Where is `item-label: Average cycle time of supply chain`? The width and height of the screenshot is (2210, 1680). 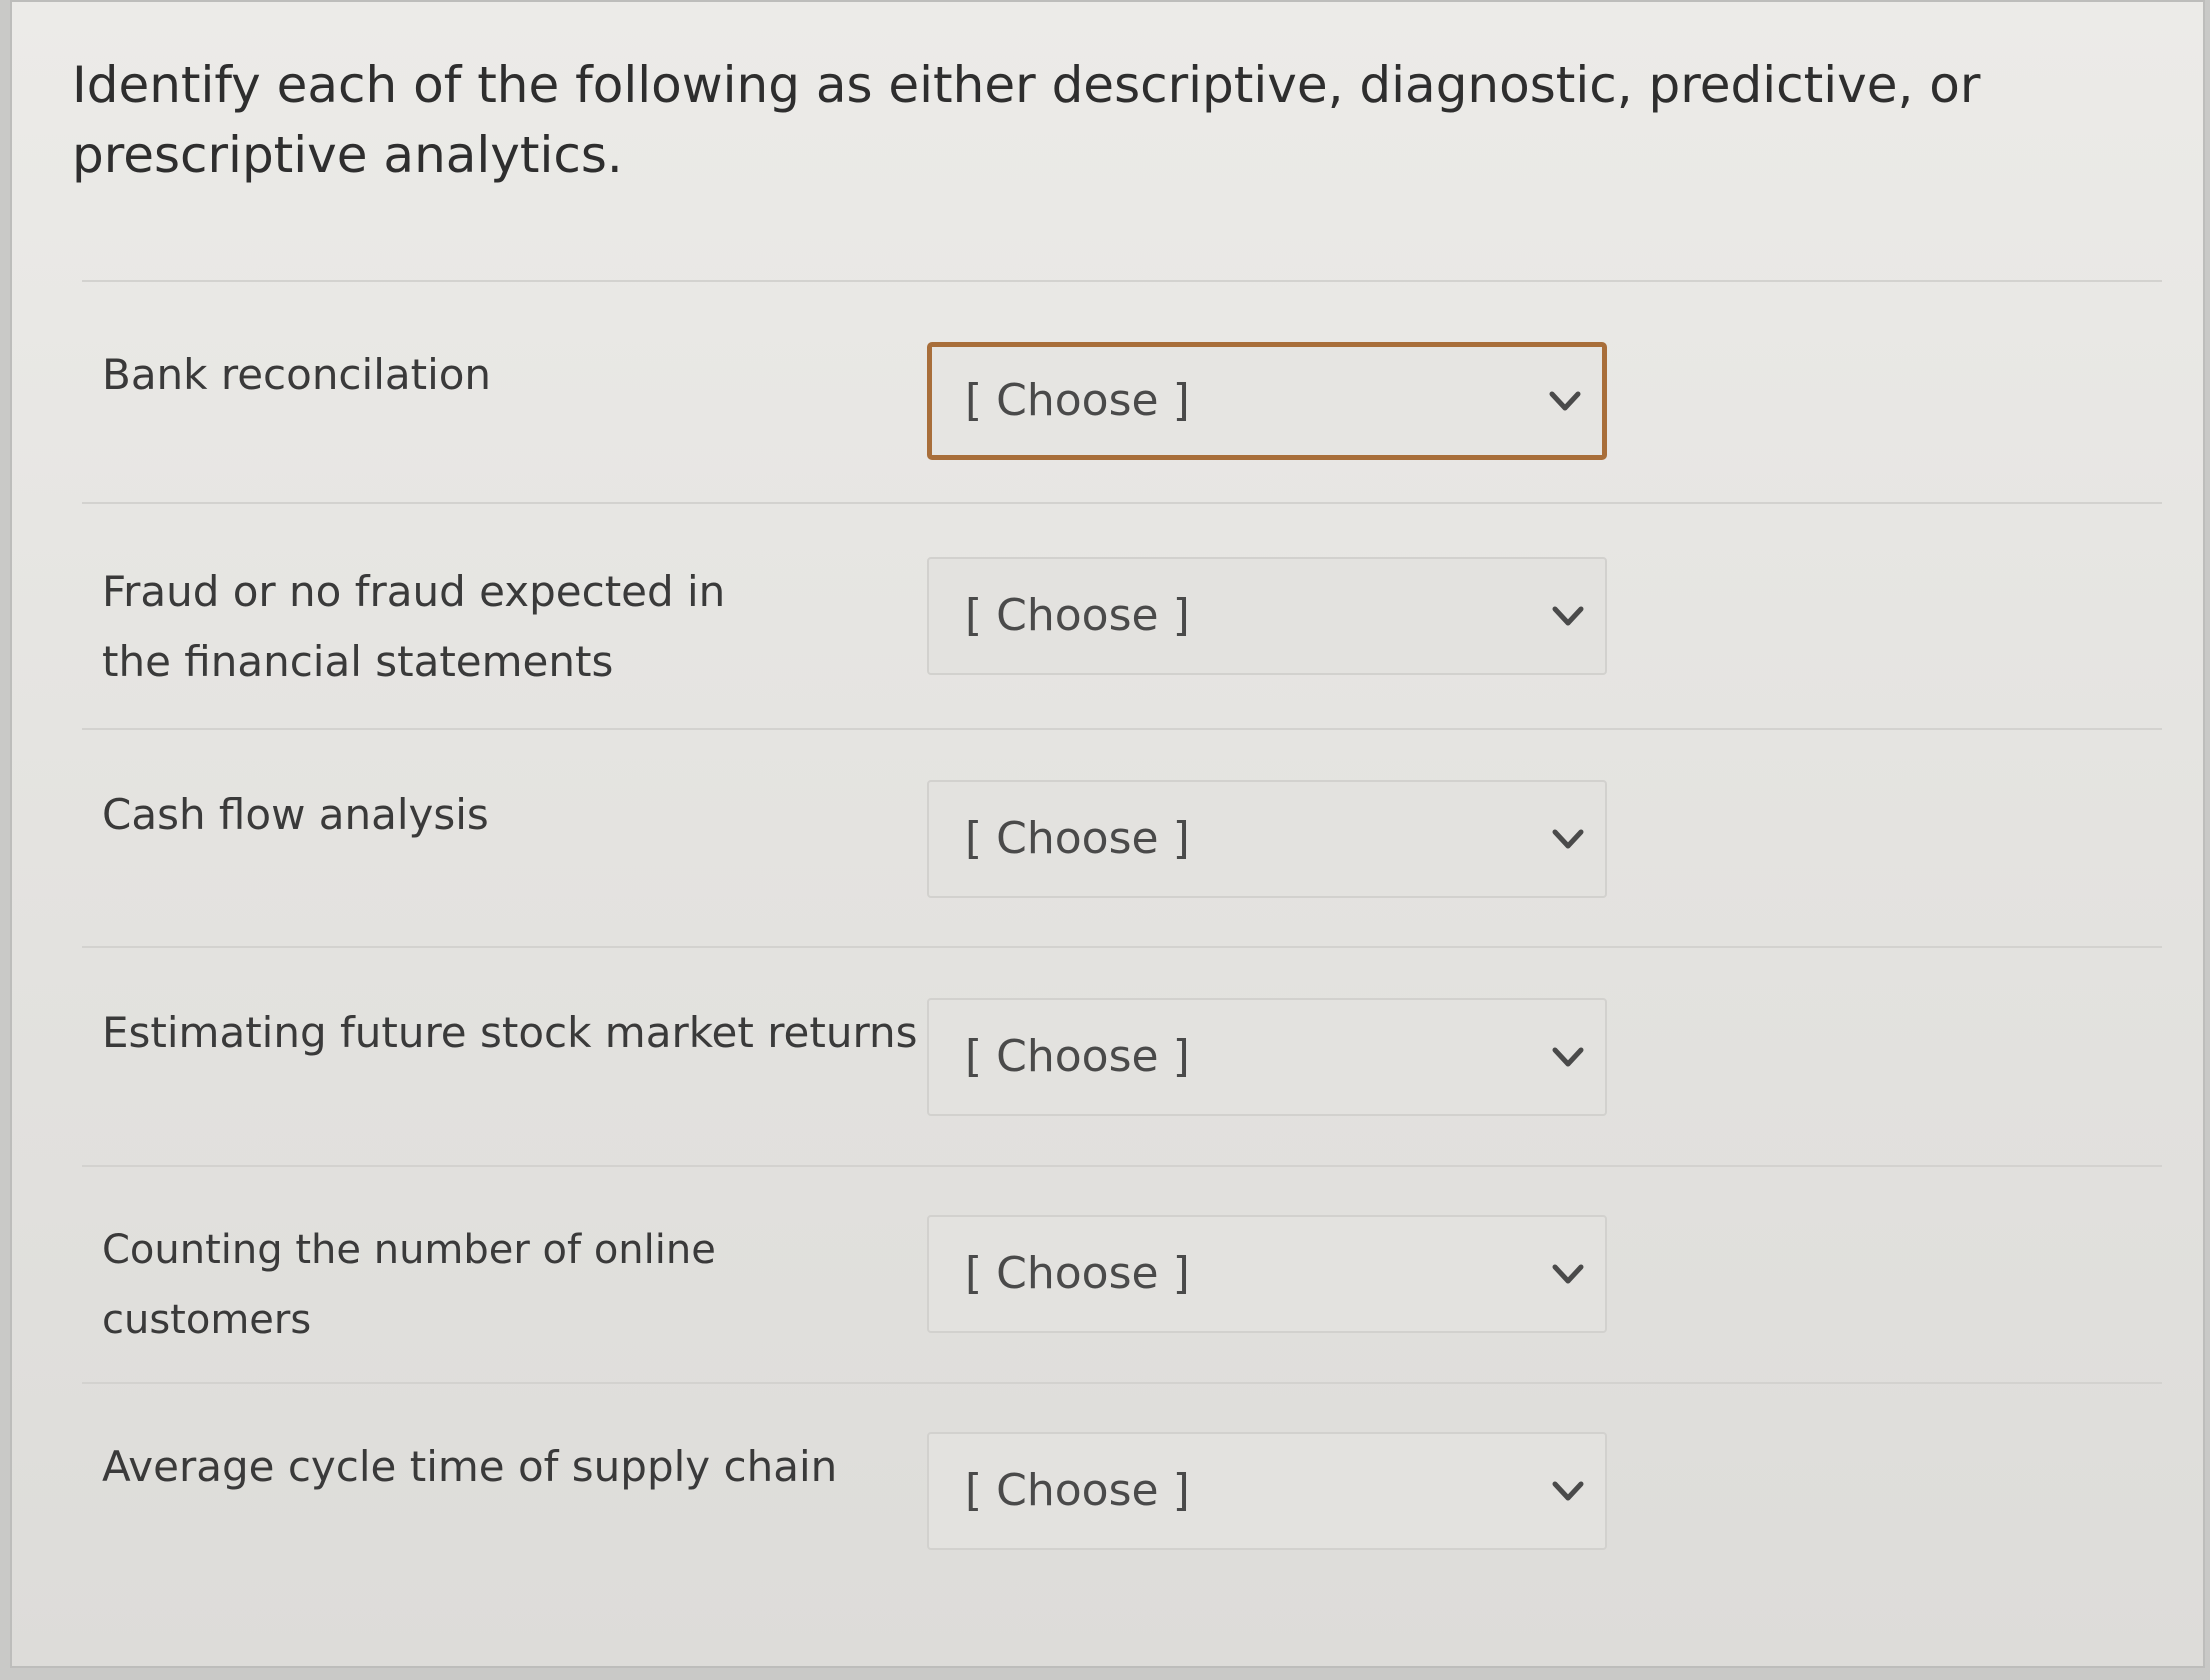
item-label: Average cycle time of supply chain is located at coordinates (470, 1466).